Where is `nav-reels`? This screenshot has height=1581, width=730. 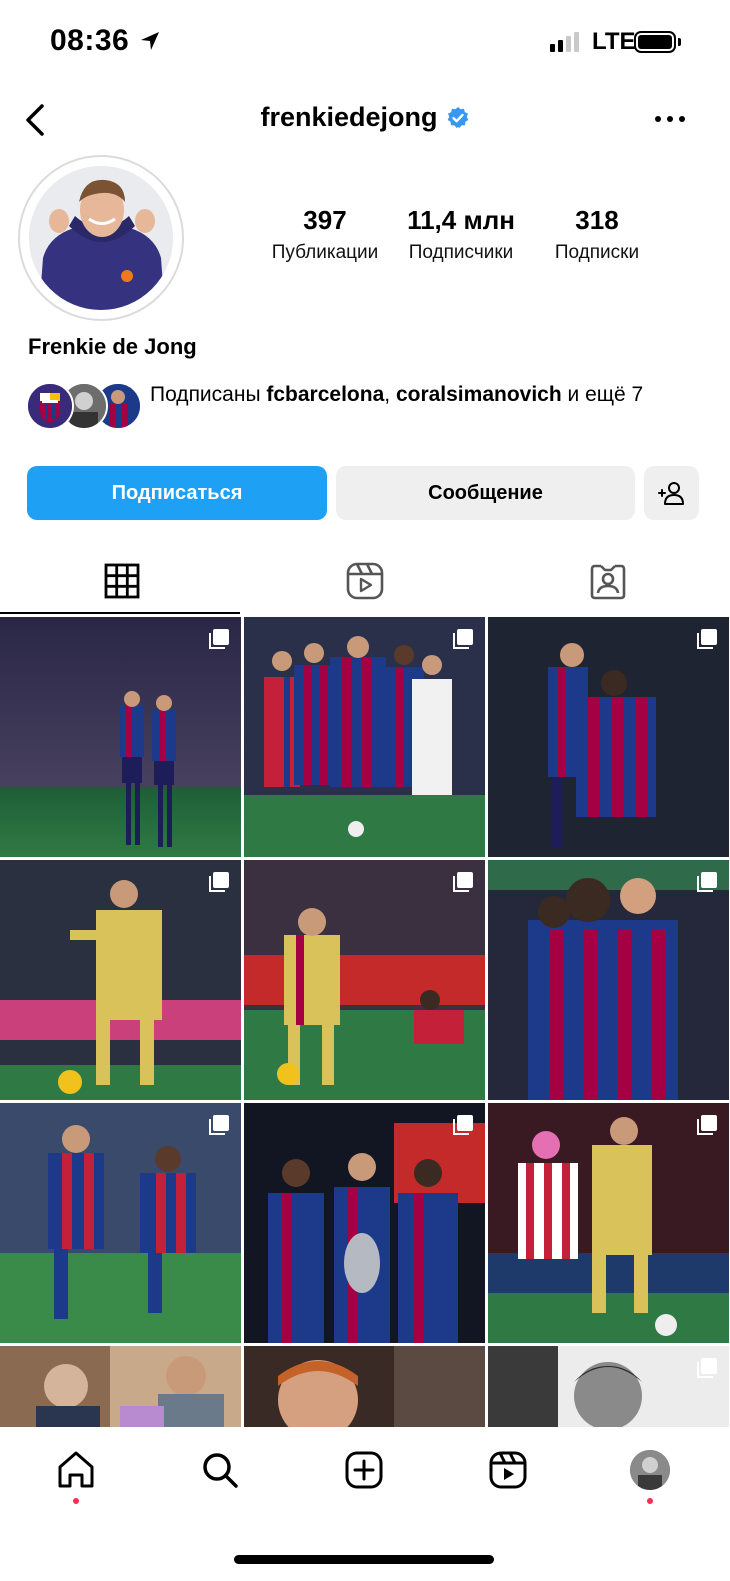 nav-reels is located at coordinates (508, 1470).